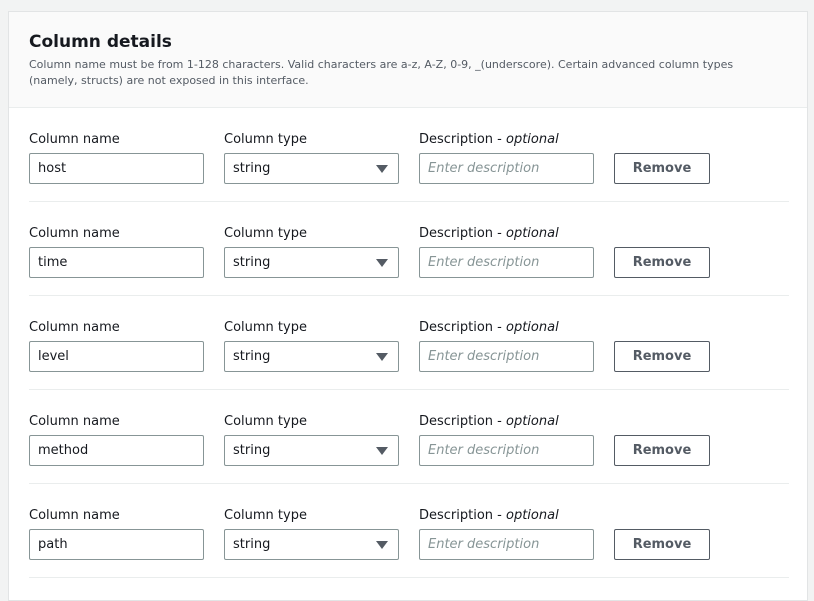 The image size is (814, 601). I want to click on section-title: Column details, so click(100, 42).